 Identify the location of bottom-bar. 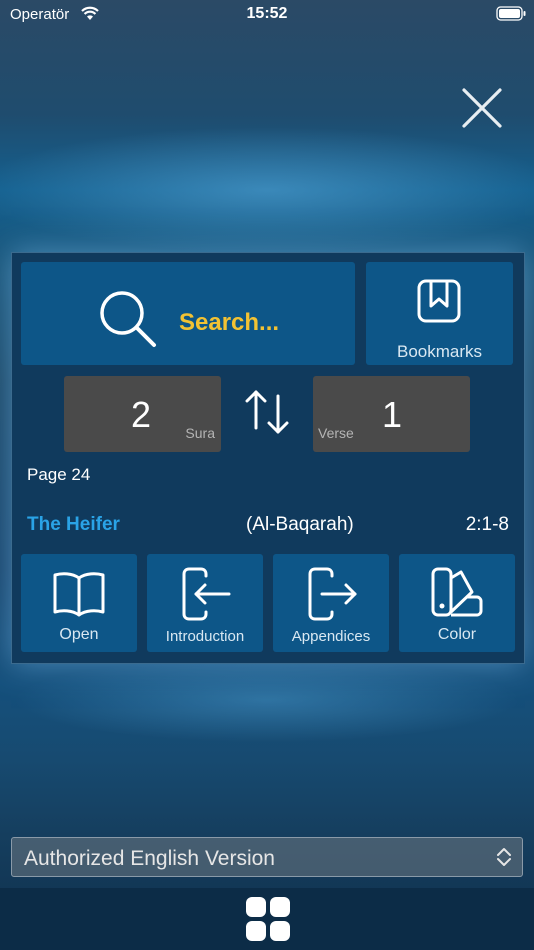
(267, 919).